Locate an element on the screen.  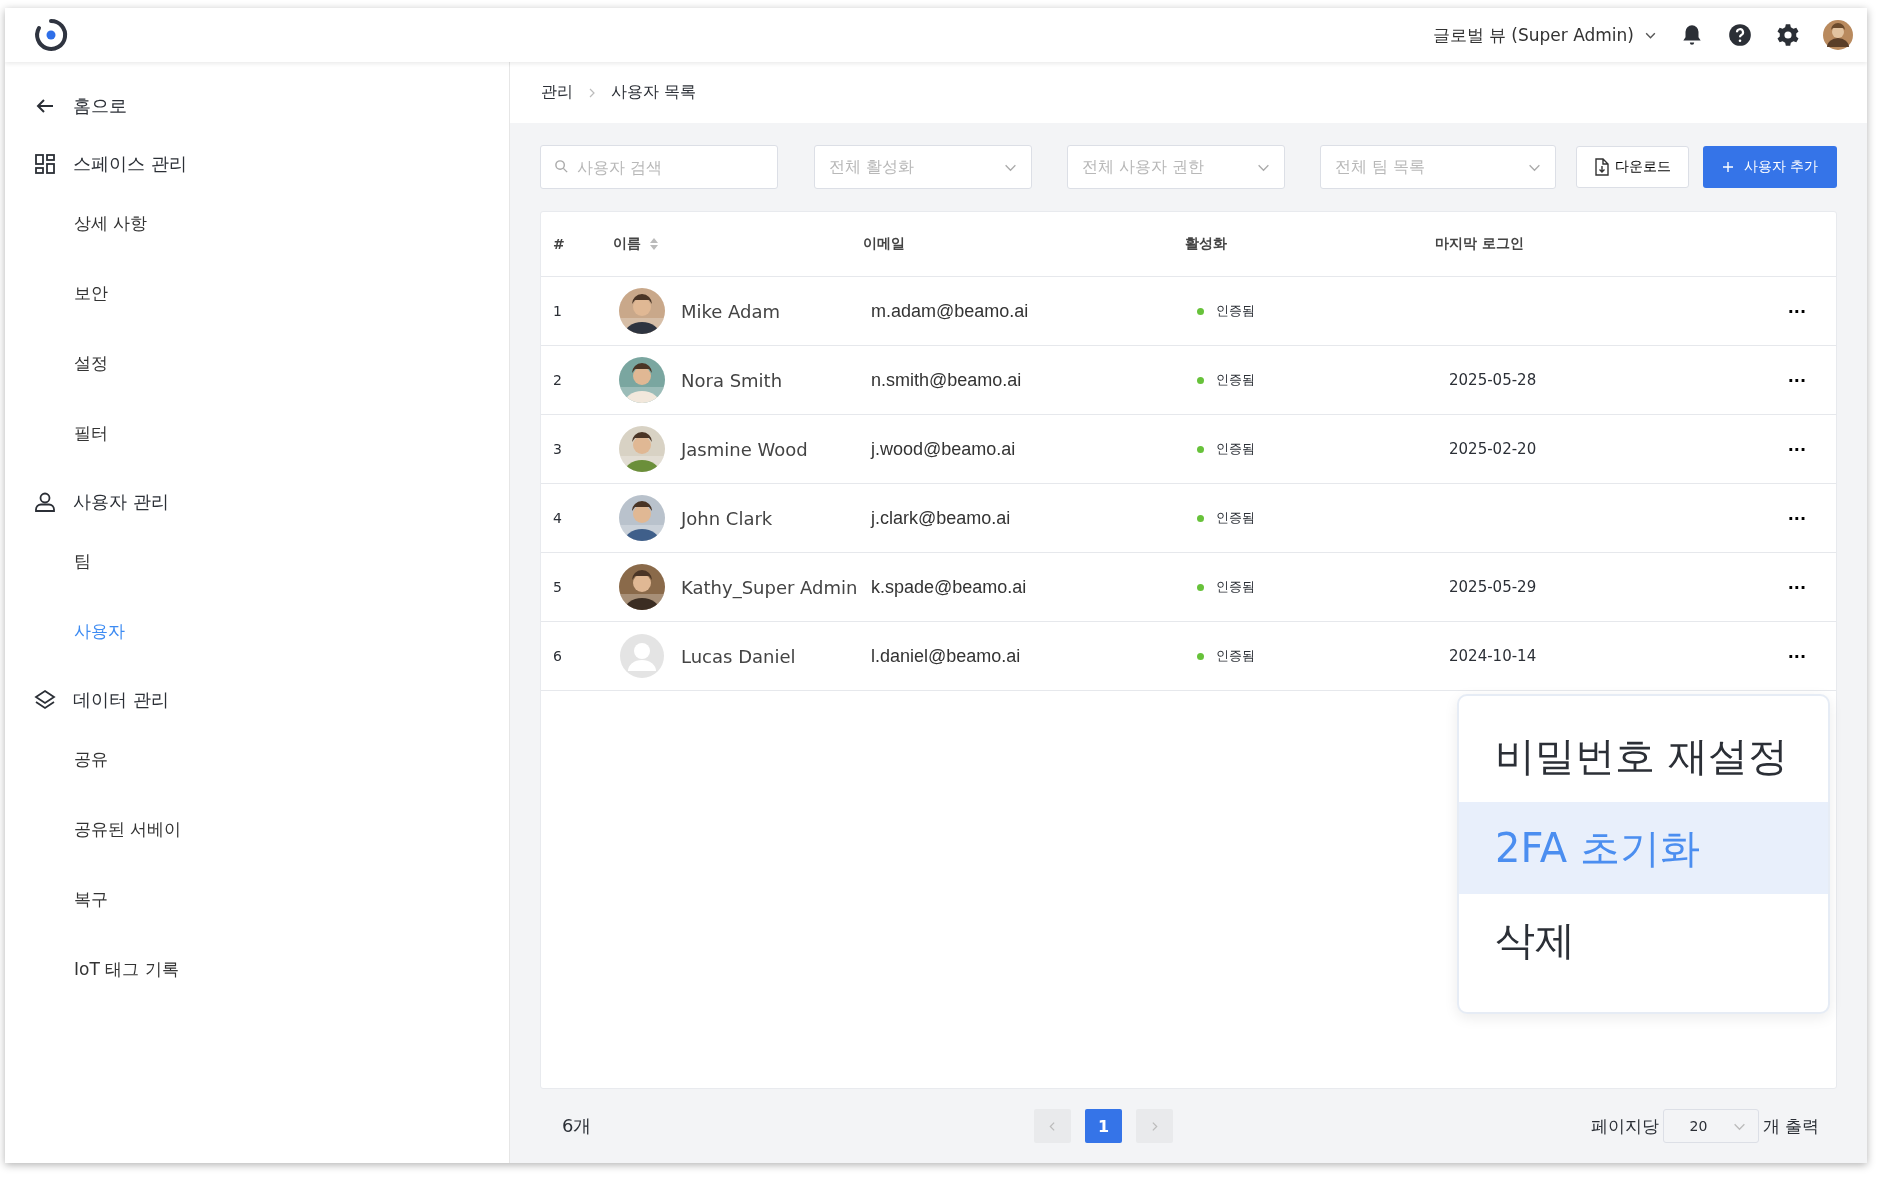
settings-icon is located at coordinates (1788, 35).